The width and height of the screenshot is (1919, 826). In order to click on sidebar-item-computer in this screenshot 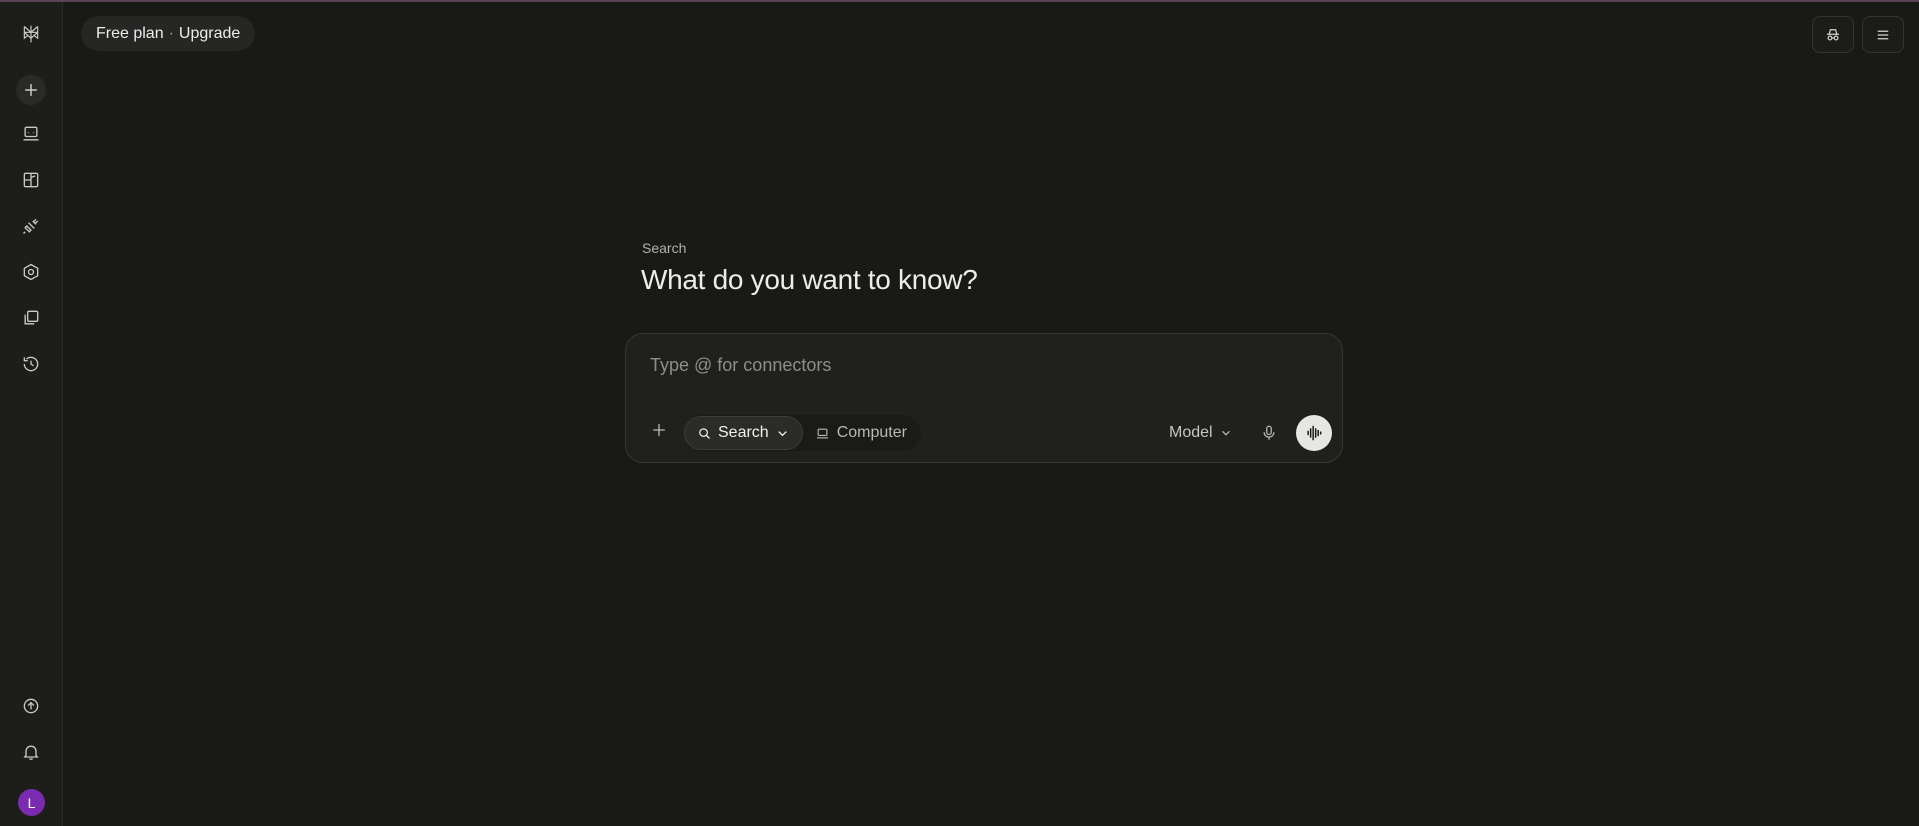, I will do `click(31, 134)`.